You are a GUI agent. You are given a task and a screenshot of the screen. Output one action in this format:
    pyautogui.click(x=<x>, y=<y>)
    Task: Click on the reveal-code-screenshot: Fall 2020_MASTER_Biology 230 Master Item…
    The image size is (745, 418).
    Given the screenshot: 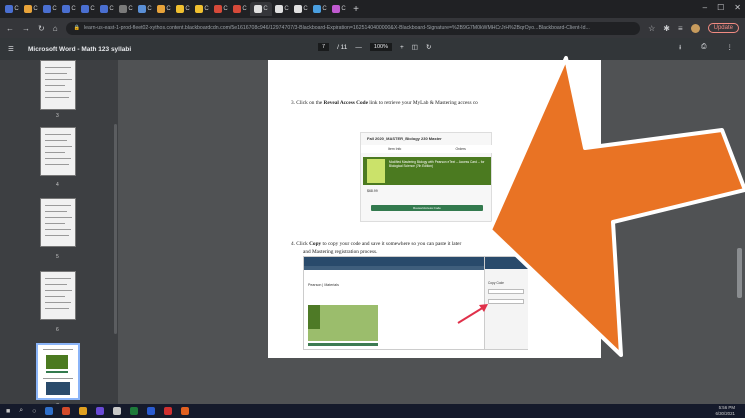 What is the action you would take?
    pyautogui.click(x=426, y=177)
    